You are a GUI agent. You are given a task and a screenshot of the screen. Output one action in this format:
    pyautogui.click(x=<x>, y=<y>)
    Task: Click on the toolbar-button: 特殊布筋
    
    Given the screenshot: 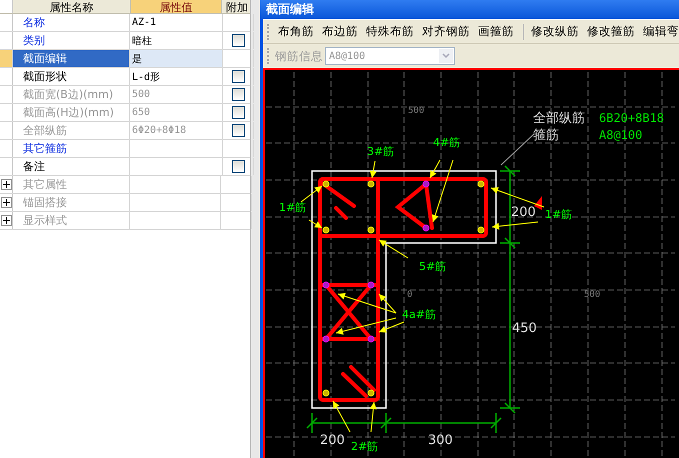 What is the action you would take?
    pyautogui.click(x=390, y=31)
    